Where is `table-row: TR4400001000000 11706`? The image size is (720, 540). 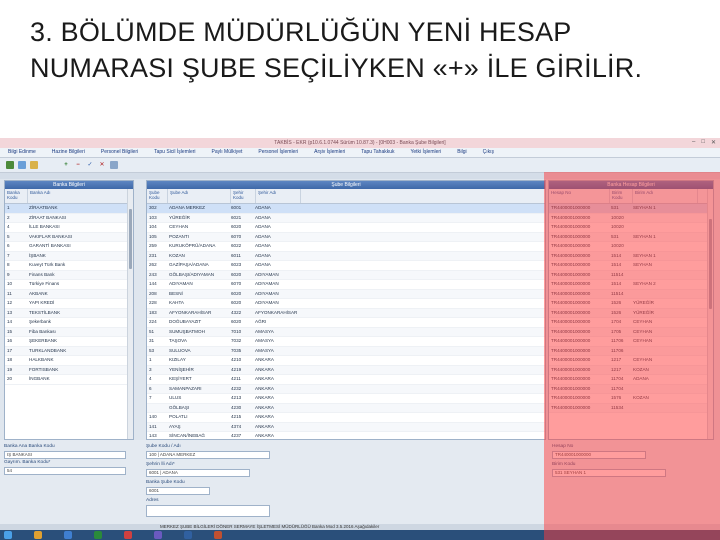
table-row: TR4400001000000 11706 is located at coordinates (631, 351).